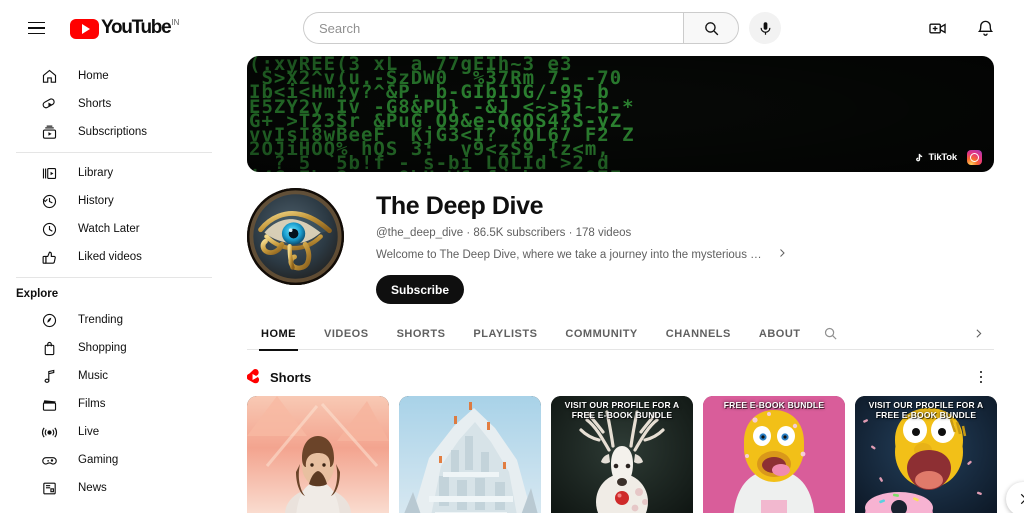 The image size is (1024, 513). I want to click on sidebar-item-label: Home, so click(93, 76).